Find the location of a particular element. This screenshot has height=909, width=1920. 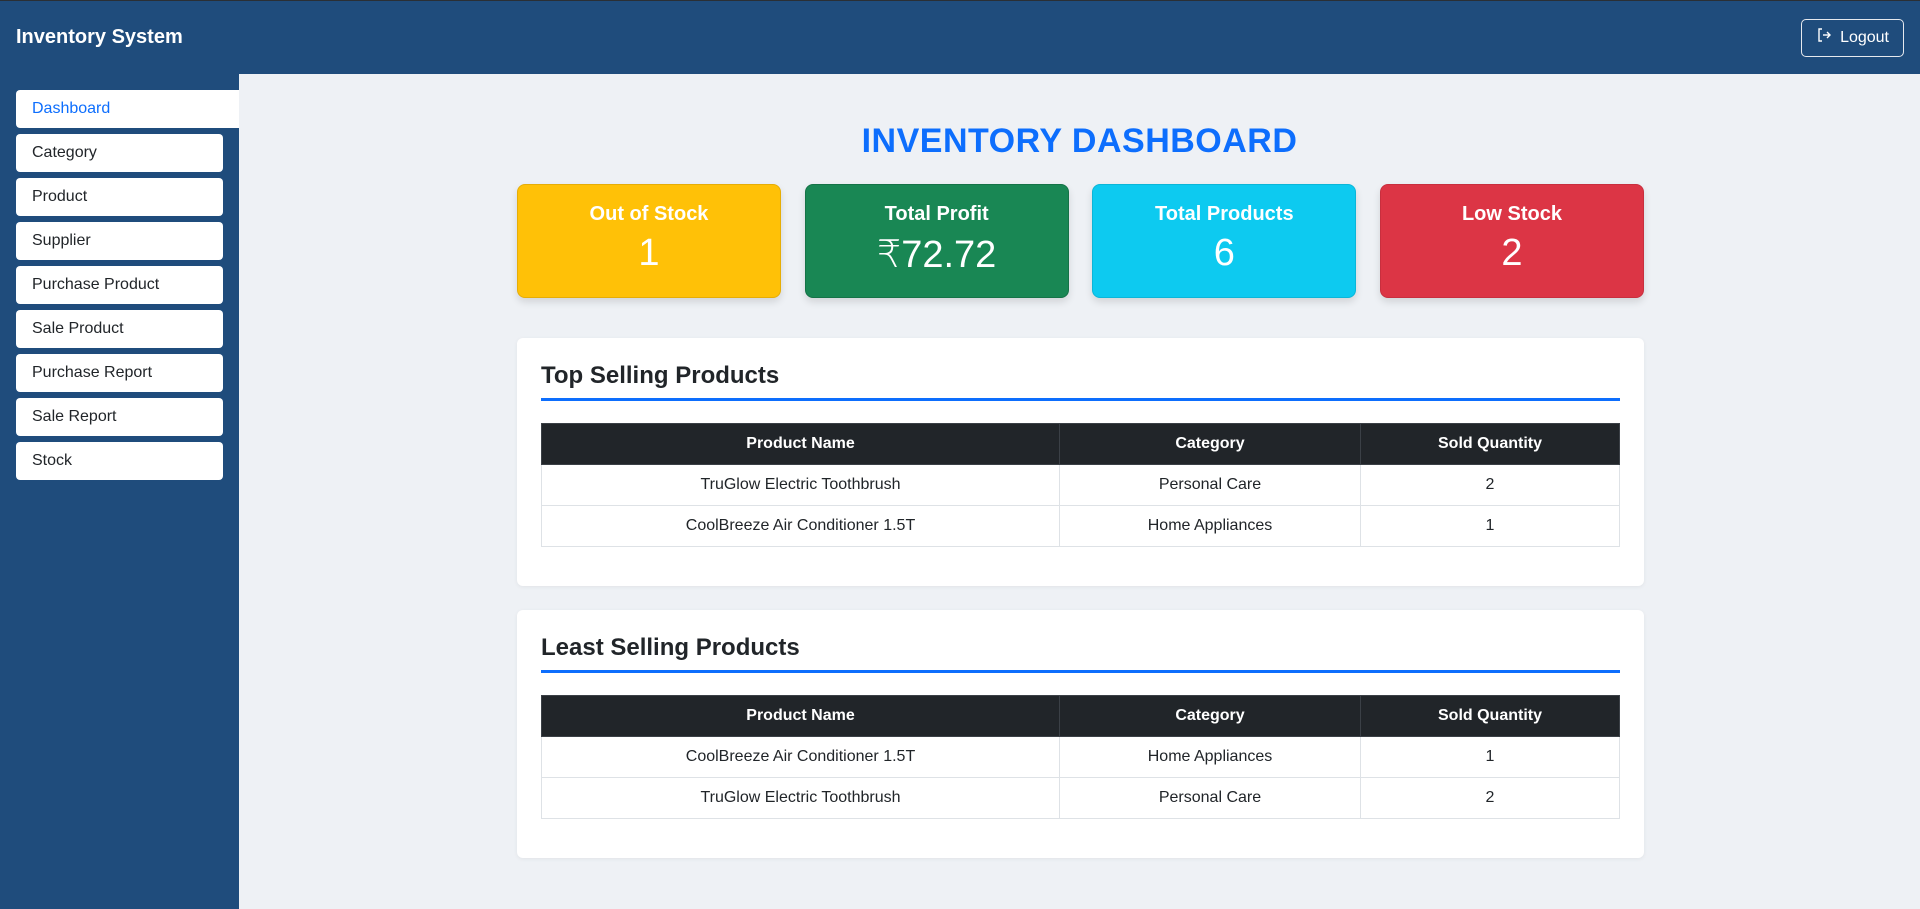

sidebar-item-product: Product is located at coordinates (119, 197).